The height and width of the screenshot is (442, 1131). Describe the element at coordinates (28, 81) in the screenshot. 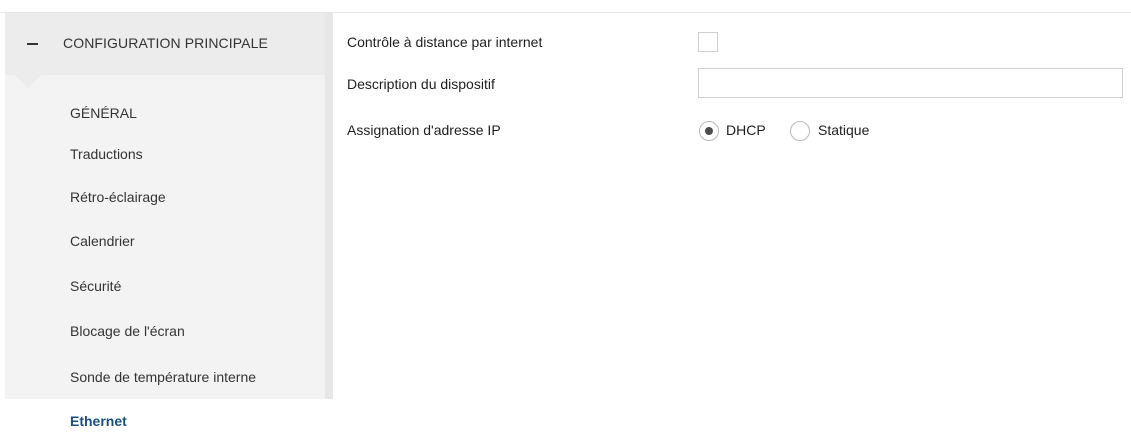

I see `header-pointer-icon` at that location.